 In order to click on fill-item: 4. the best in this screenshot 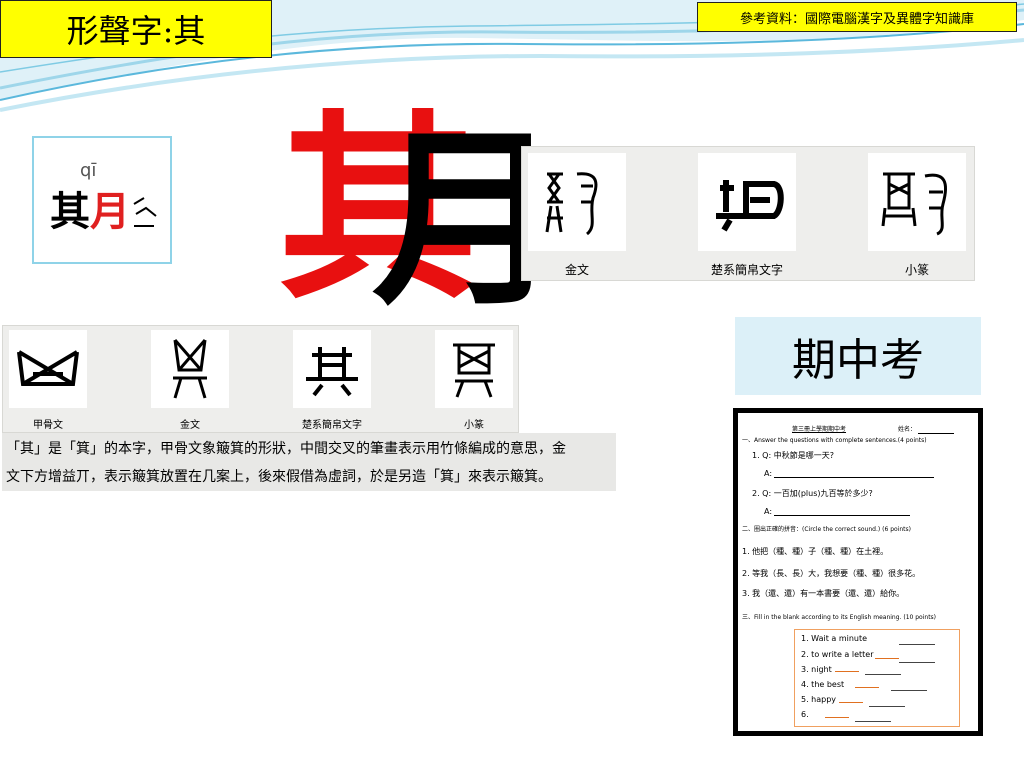, I will do `click(823, 684)`.